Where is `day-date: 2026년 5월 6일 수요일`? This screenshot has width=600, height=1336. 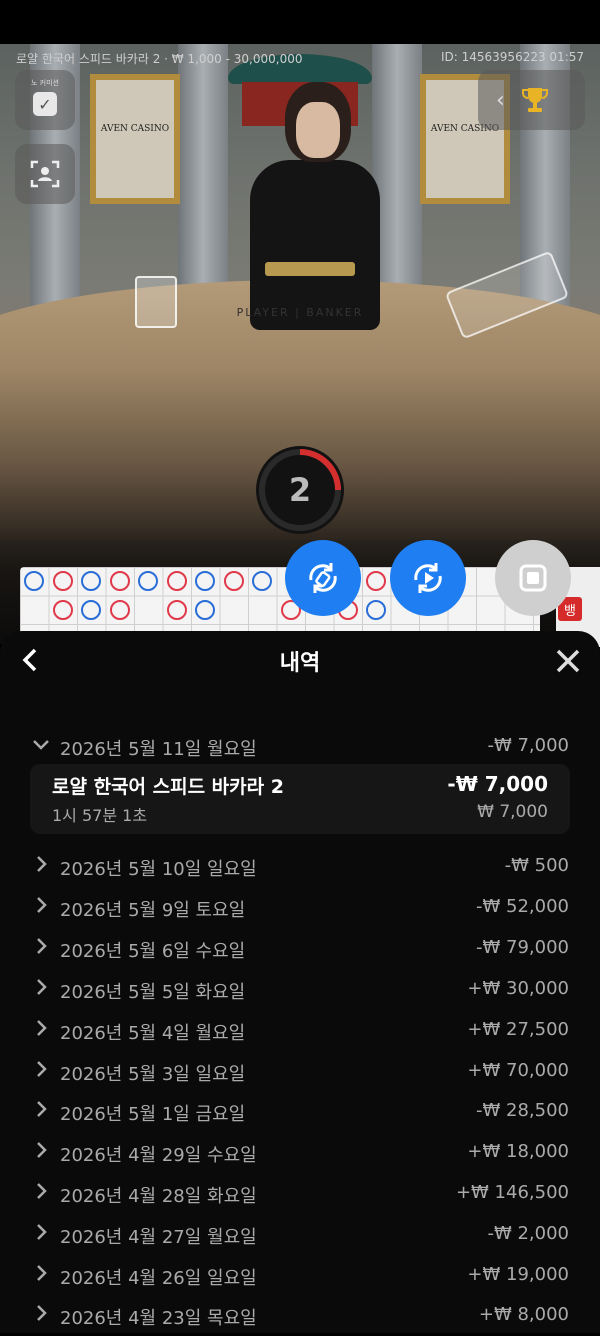
day-date: 2026년 5월 6일 수요일 is located at coordinates (153, 951).